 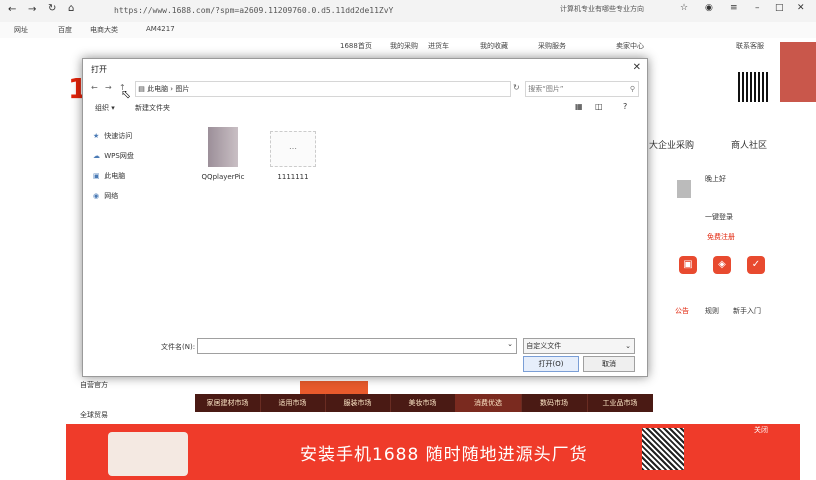 What do you see at coordinates (609, 364) in the screenshot?
I see `cancel-button: 取消` at bounding box center [609, 364].